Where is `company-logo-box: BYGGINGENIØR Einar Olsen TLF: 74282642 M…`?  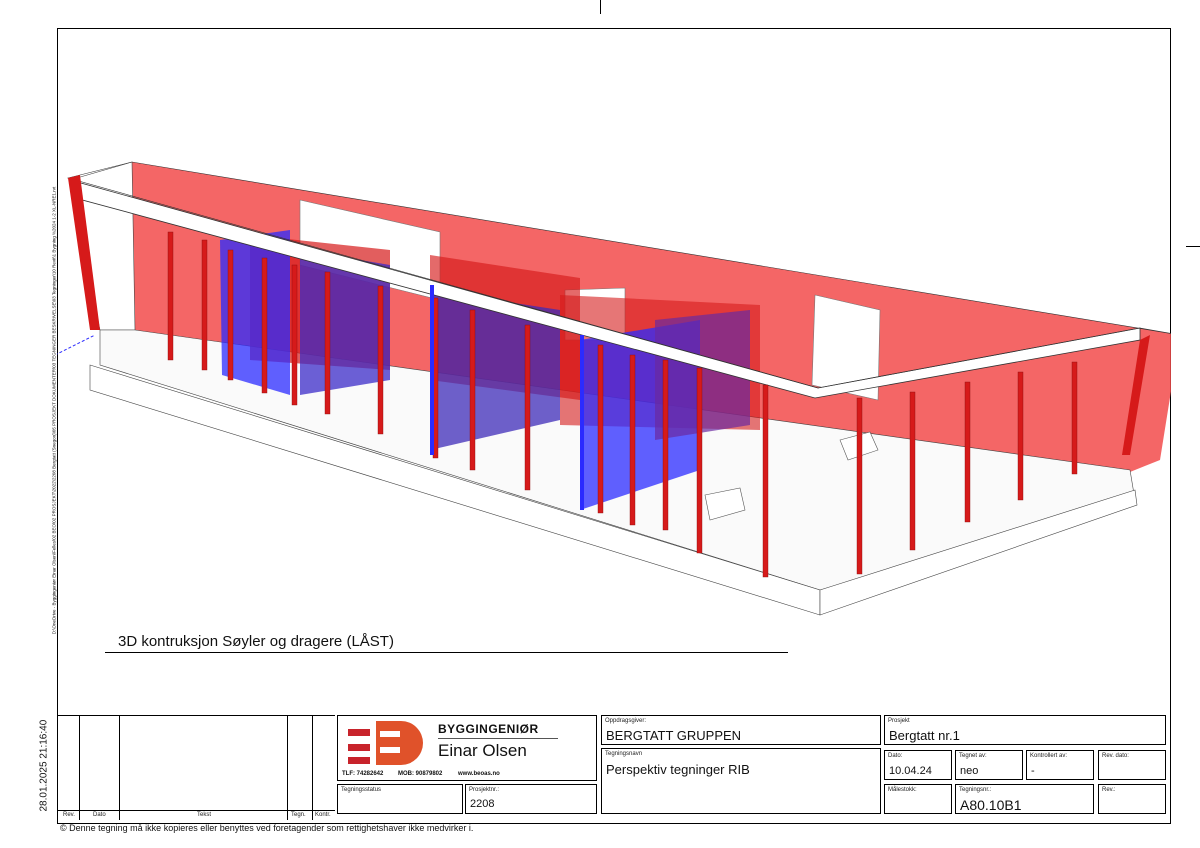 company-logo-box: BYGGINGENIØR Einar Olsen TLF: 74282642 M… is located at coordinates (467, 748).